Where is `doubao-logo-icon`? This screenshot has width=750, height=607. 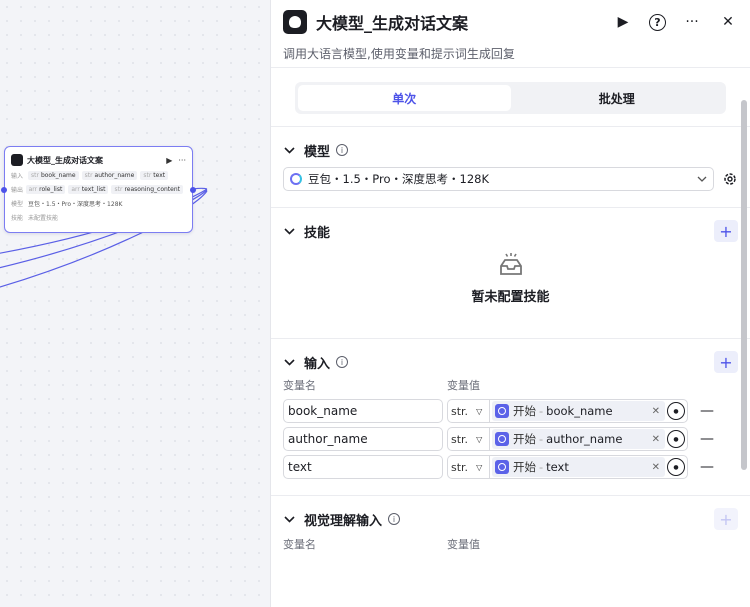 doubao-logo-icon is located at coordinates (296, 179).